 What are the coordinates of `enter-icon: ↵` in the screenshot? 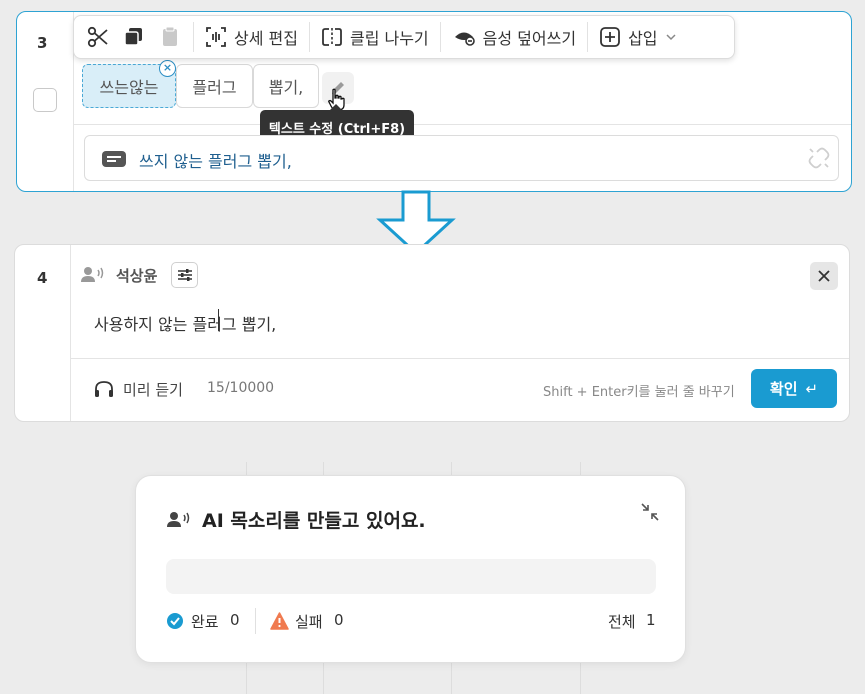 It's located at (812, 388).